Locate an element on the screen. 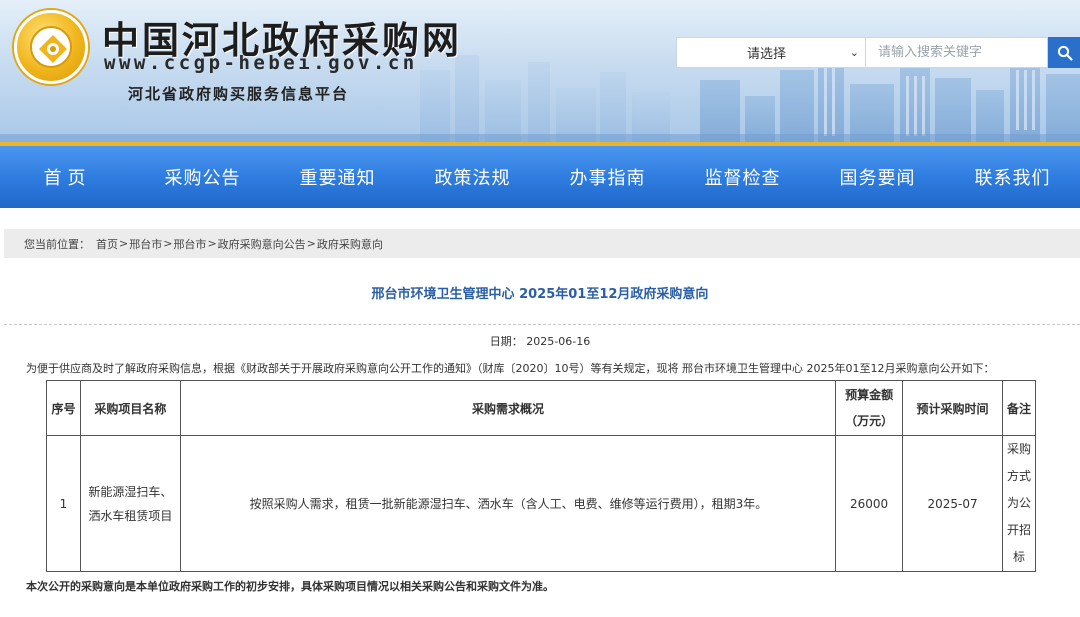  publish-date: 日期： 2025-06-16 is located at coordinates (540, 341).